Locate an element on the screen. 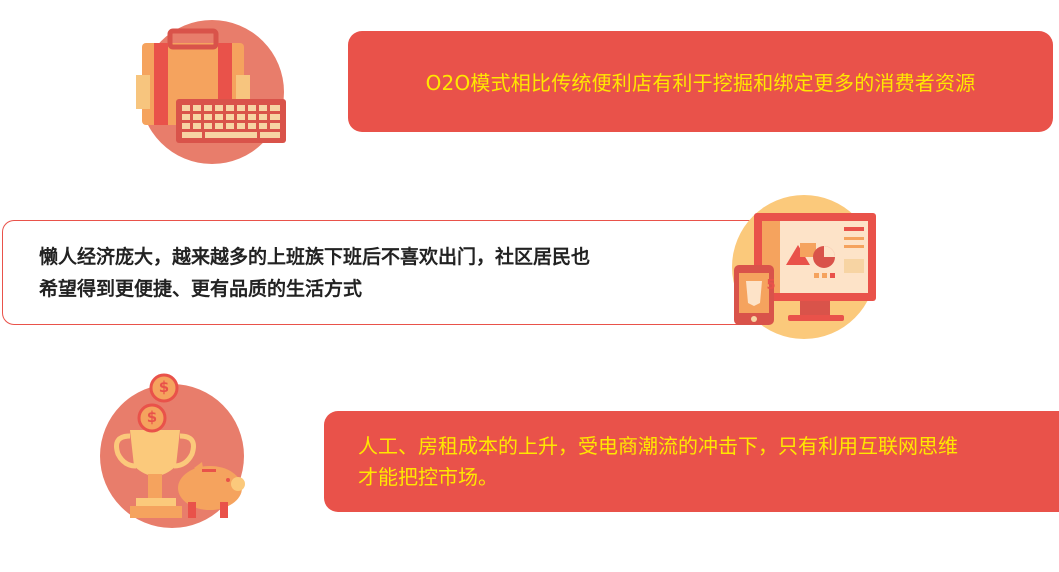  card-2-text-line-2: 希望得到更便捷、更有品质的生活方式 is located at coordinates (201, 288).